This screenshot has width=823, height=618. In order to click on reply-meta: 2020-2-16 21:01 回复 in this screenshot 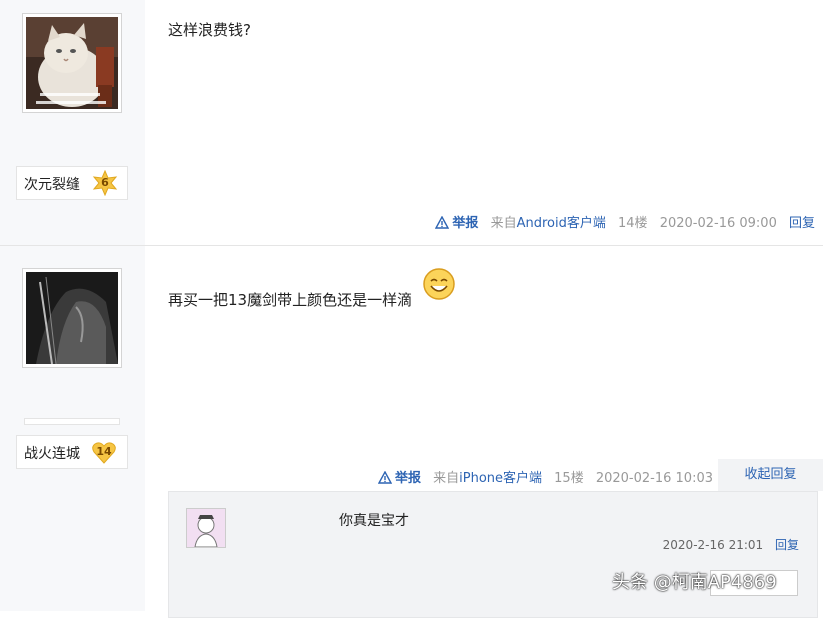, I will do `click(731, 544)`.